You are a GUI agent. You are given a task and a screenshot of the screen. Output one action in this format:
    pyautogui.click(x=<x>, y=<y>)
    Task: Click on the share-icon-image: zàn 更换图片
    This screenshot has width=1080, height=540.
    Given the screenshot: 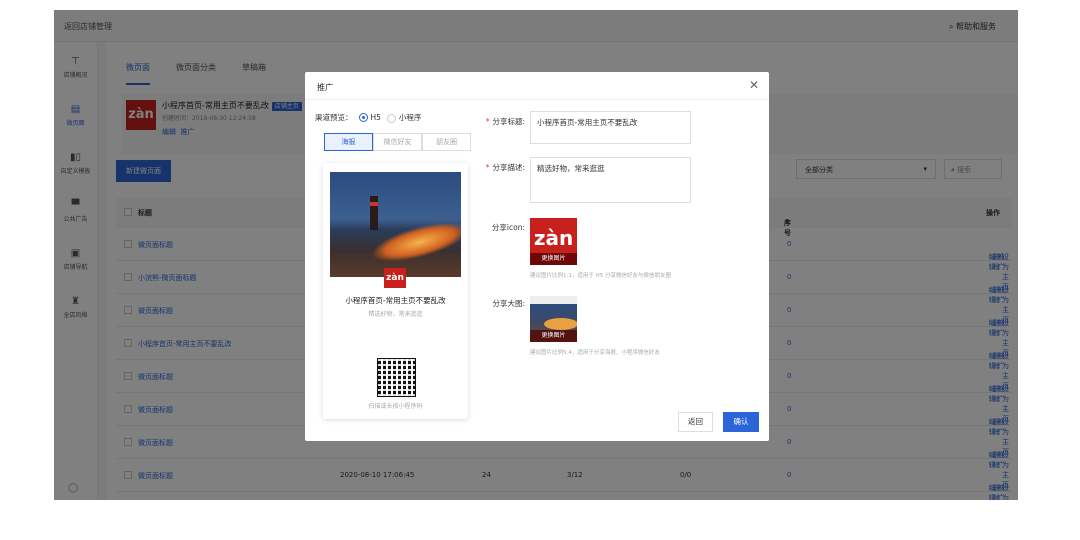 What is the action you would take?
    pyautogui.click(x=553, y=241)
    